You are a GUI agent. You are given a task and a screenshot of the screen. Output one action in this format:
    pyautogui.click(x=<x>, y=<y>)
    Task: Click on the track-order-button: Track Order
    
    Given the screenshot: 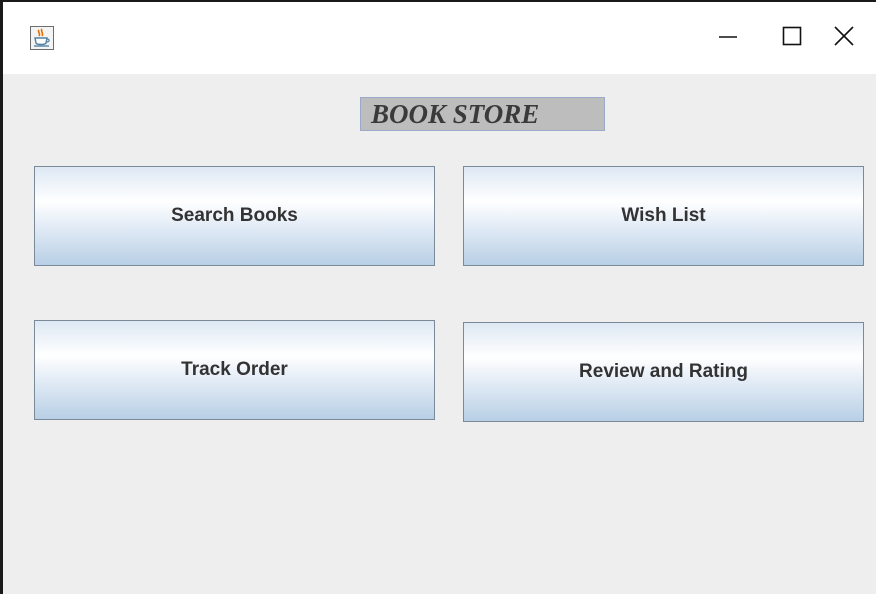 What is the action you would take?
    pyautogui.click(x=234, y=370)
    